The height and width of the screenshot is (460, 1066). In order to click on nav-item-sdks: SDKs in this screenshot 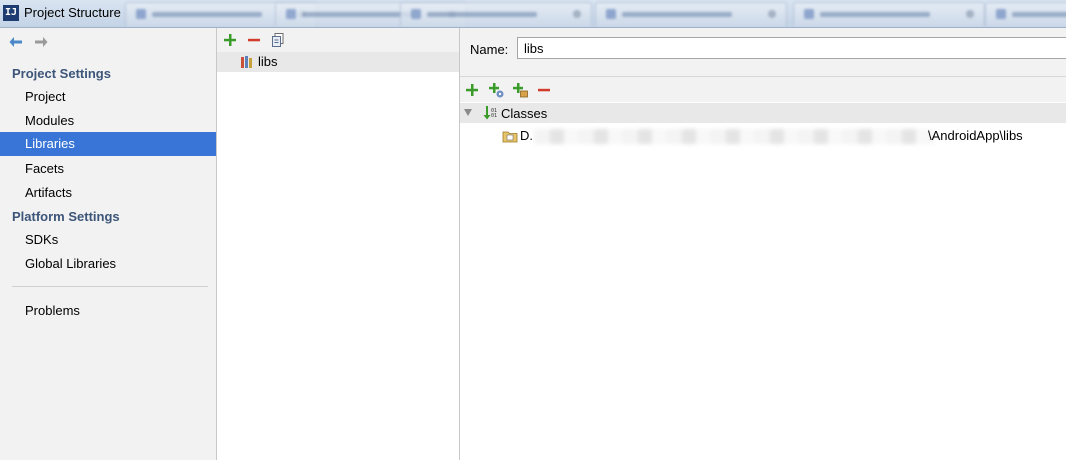, I will do `click(108, 240)`.